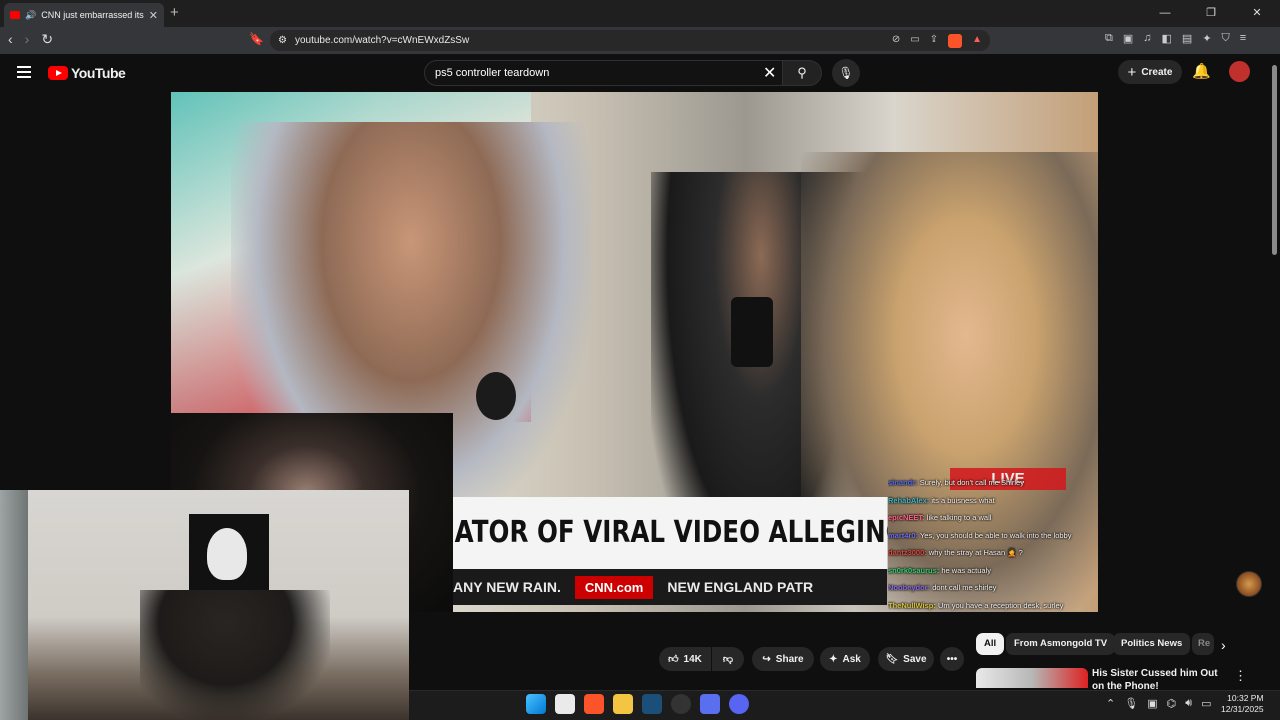  Describe the element at coordinates (24, 72) in the screenshot. I see `guide-menu-icon` at that location.